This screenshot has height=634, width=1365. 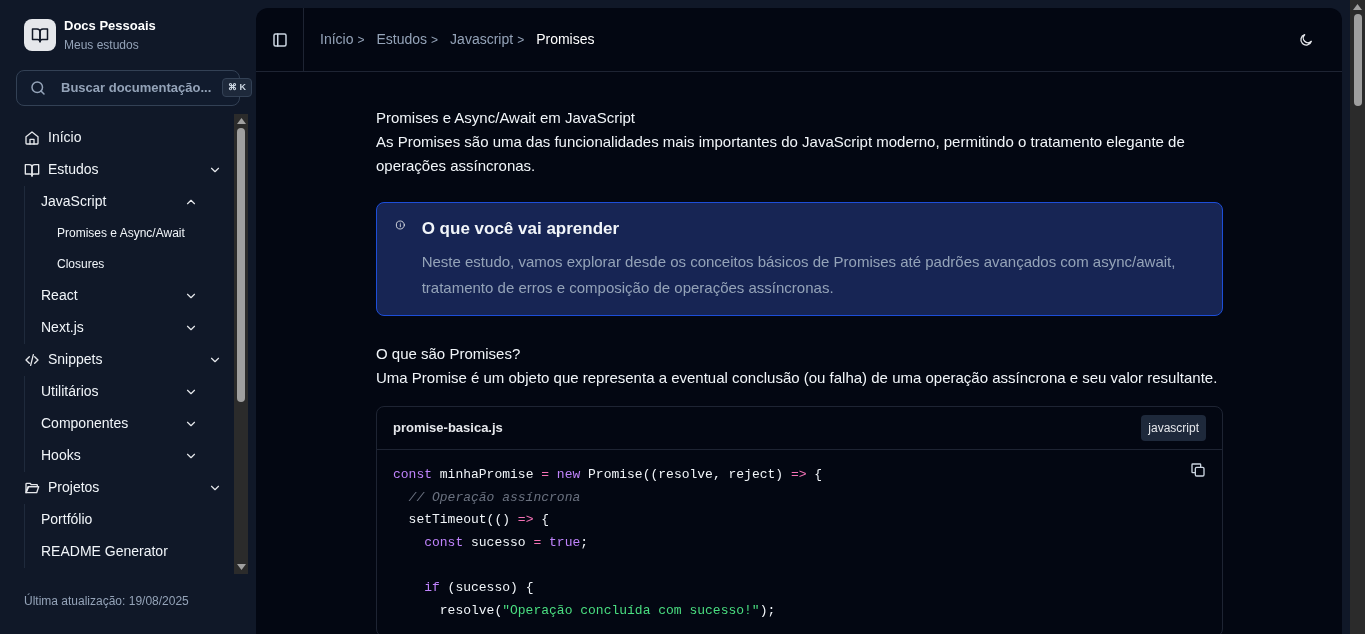 I want to click on sidebar-item: Estudos, so click(x=125, y=169).